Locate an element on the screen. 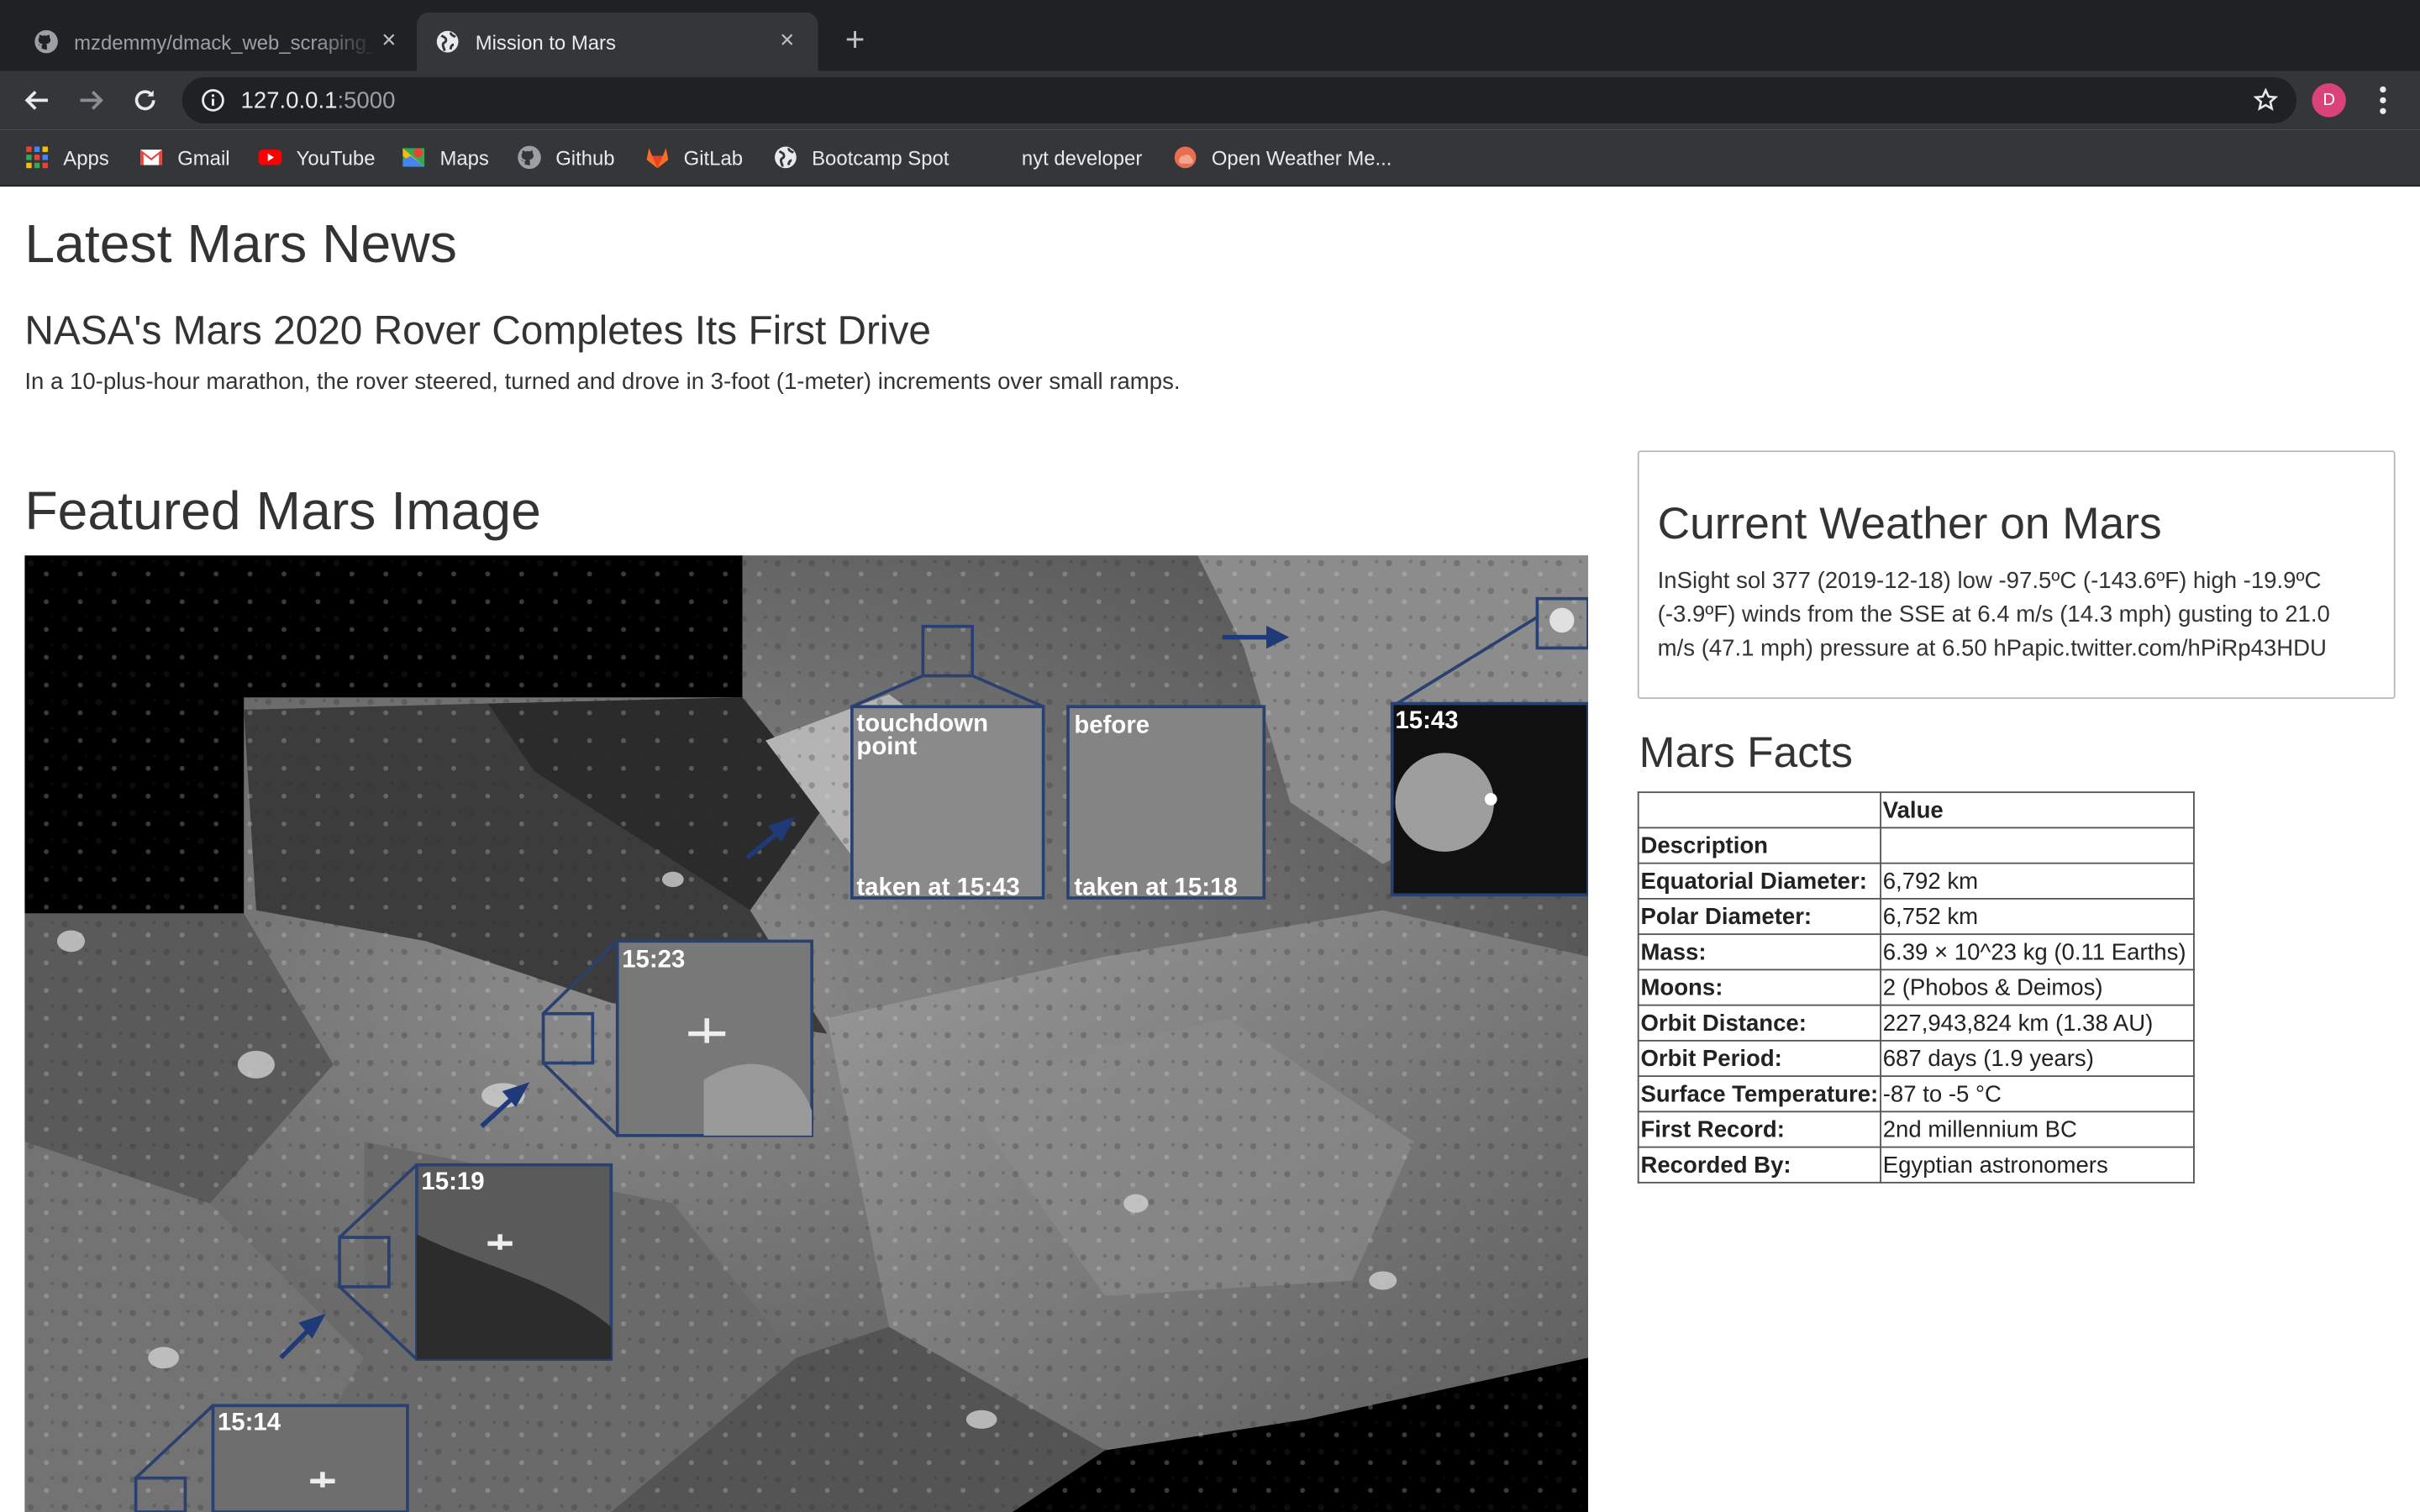 The width and height of the screenshot is (2420, 1512). back-button is located at coordinates (36, 99).